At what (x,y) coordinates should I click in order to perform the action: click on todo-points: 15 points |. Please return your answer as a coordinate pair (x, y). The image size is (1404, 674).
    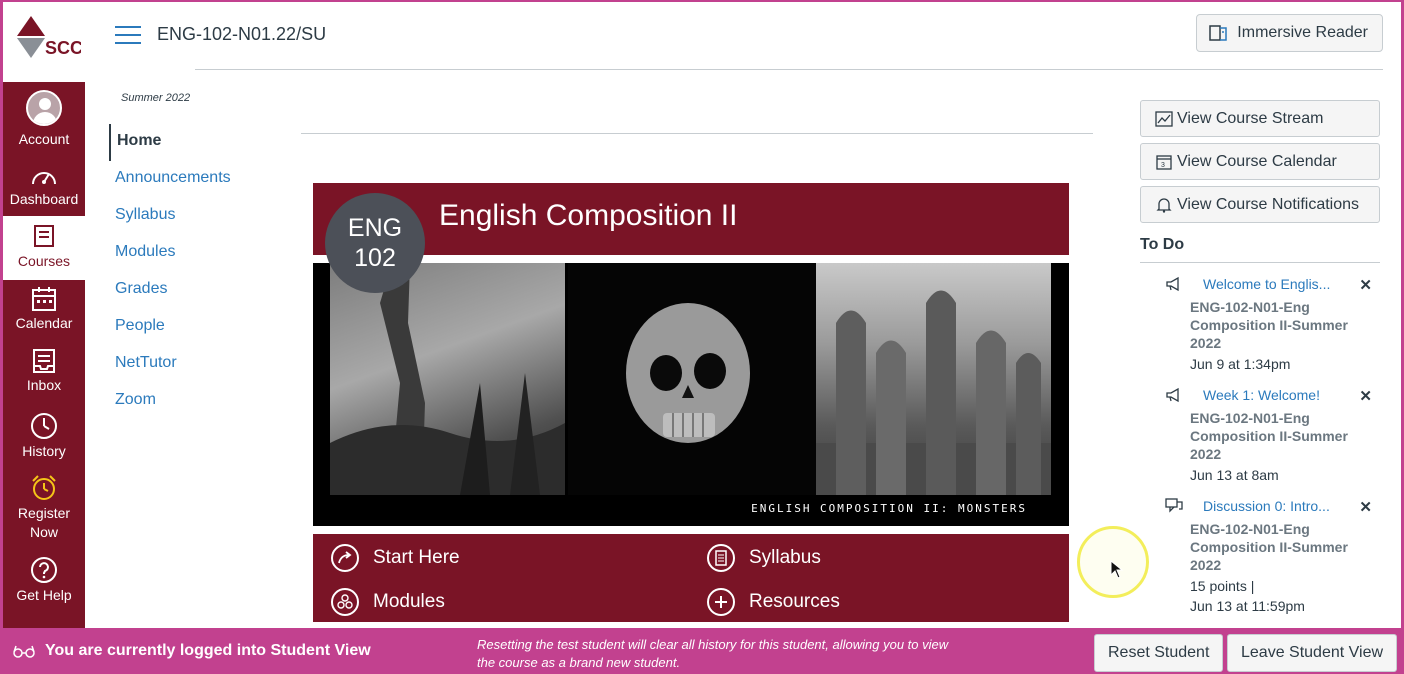
    Looking at the image, I should click on (1222, 586).